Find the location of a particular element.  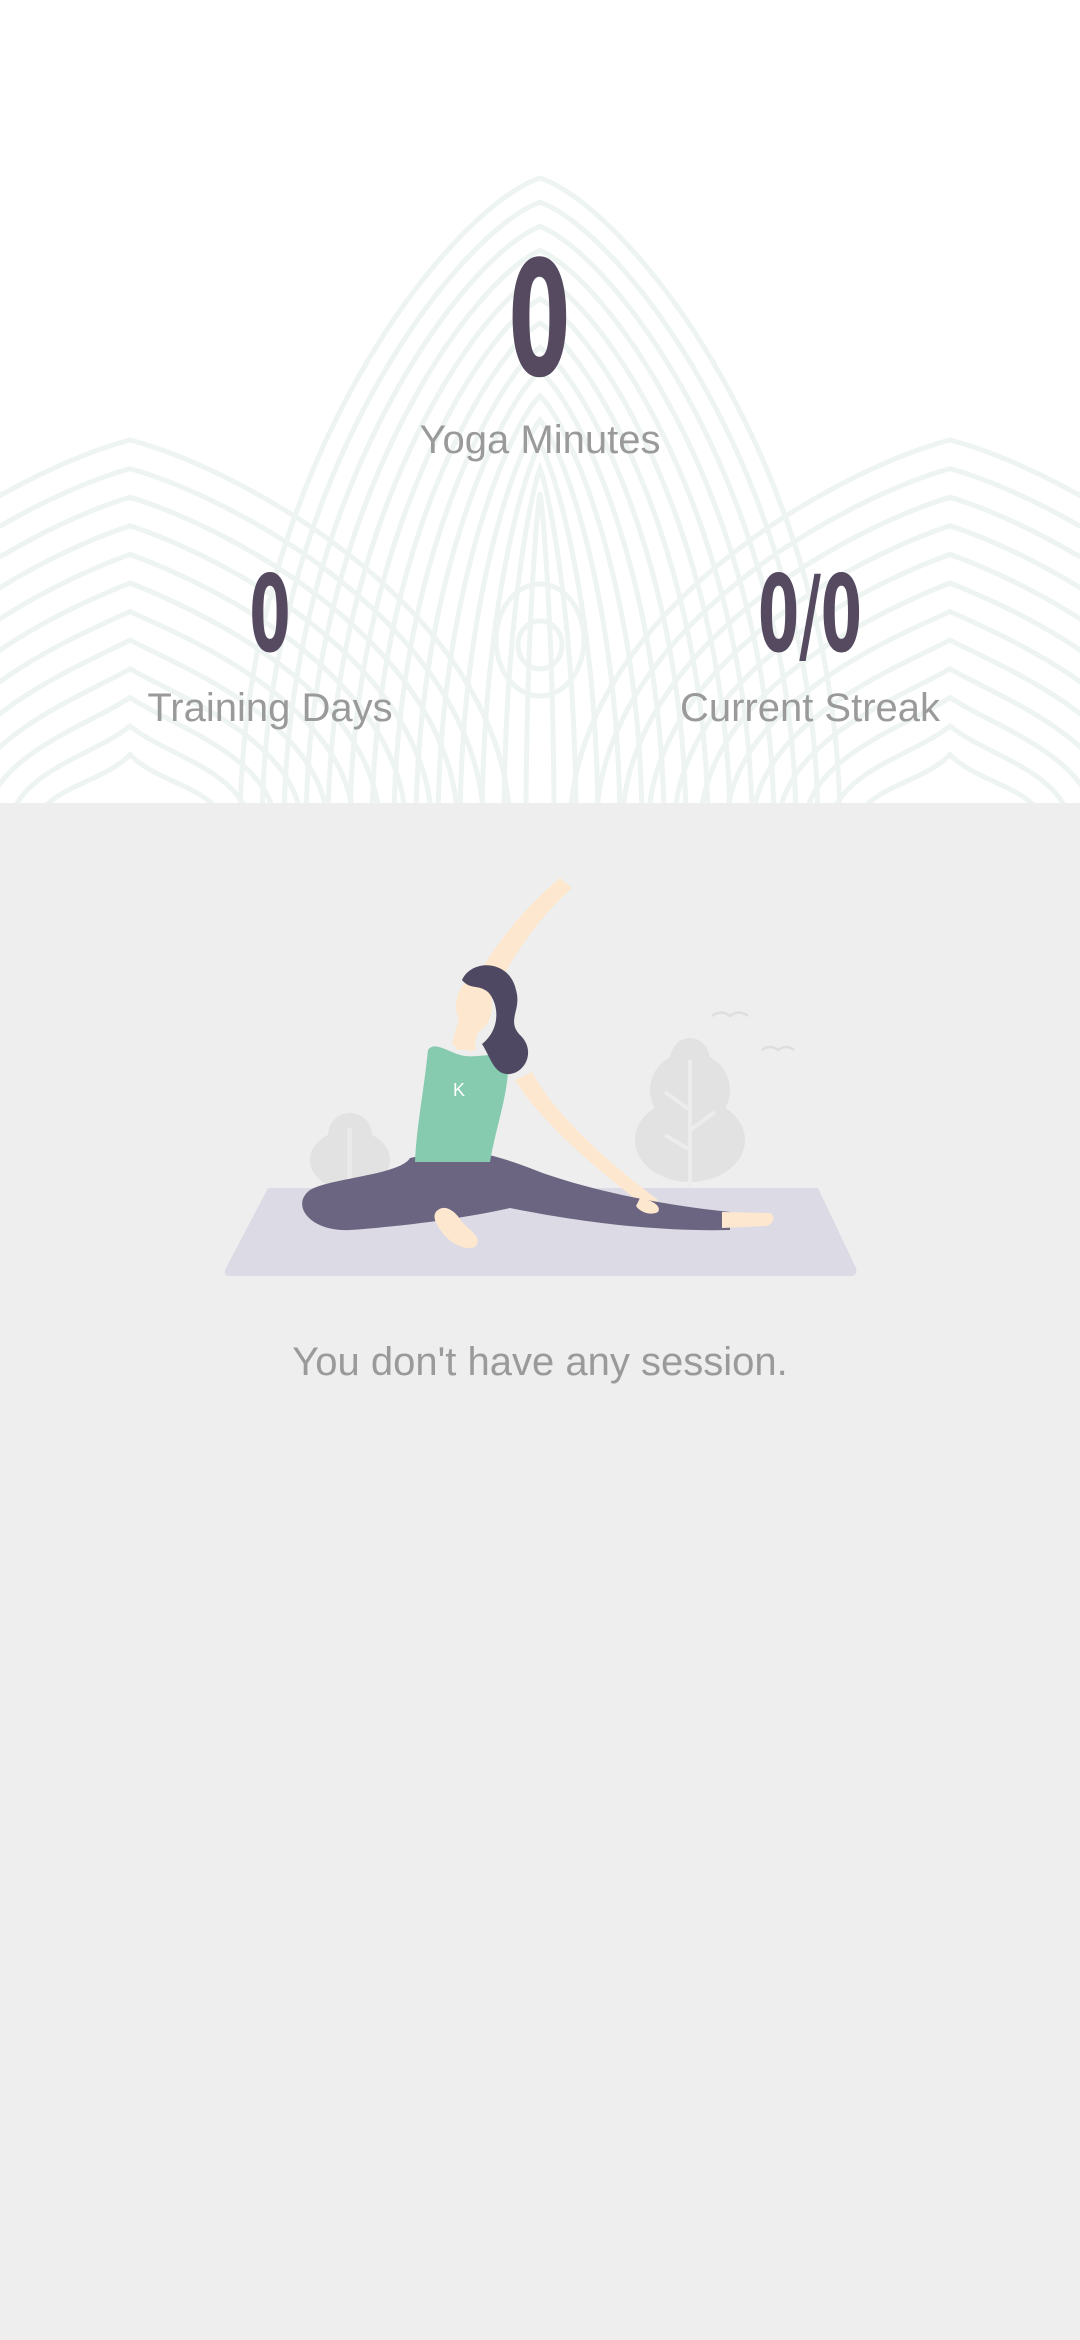

yoga-minutes-value: 0 is located at coordinates (540, 319).